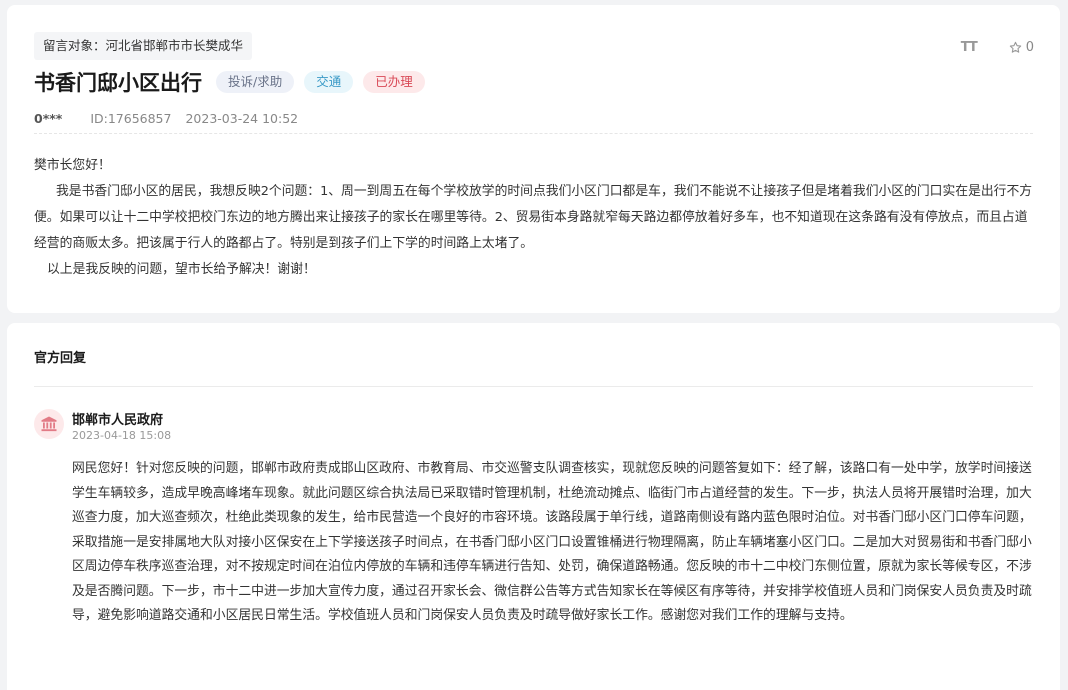 Image resolution: width=1068 pixels, height=690 pixels. I want to click on topic-tag: 交通, so click(329, 82).